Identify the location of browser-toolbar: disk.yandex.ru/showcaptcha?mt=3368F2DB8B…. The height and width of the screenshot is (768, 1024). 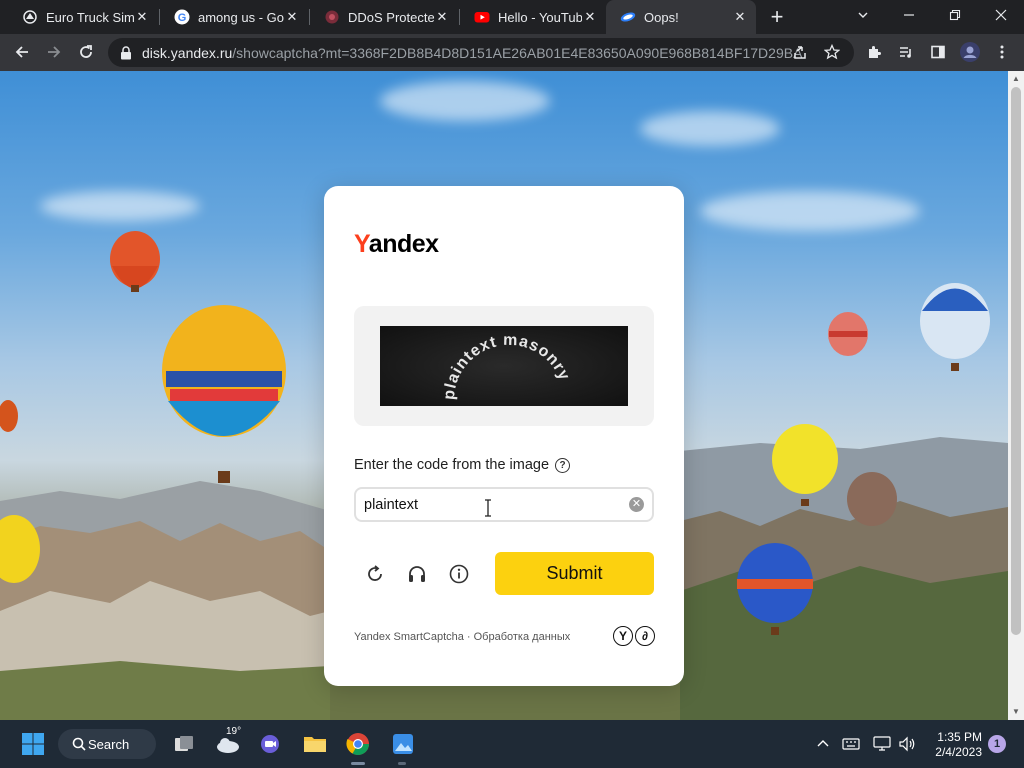
(512, 52).